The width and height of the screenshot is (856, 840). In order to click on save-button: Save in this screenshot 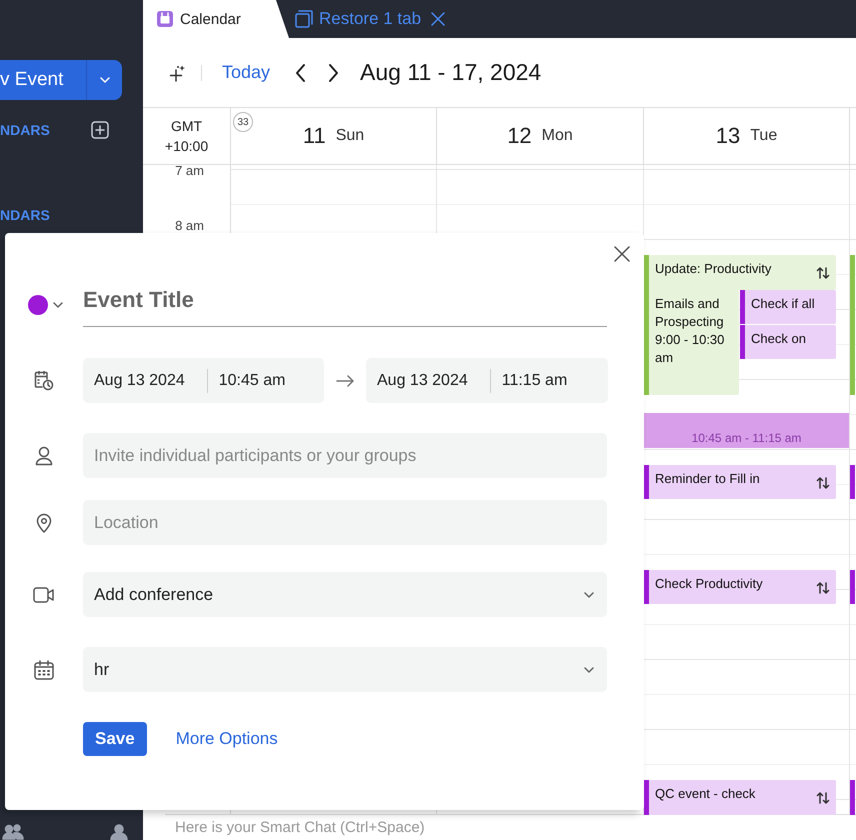, I will do `click(115, 739)`.